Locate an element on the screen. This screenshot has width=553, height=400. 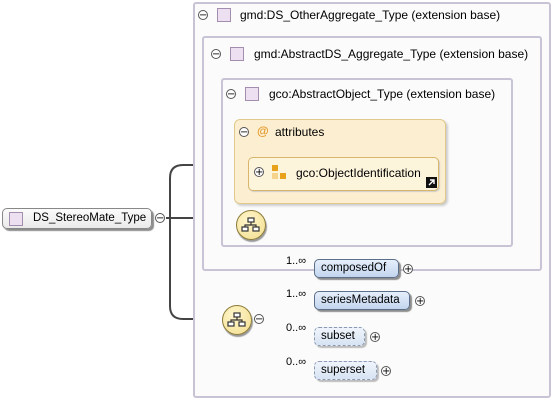
element-label: composedOf is located at coordinates (354, 268).